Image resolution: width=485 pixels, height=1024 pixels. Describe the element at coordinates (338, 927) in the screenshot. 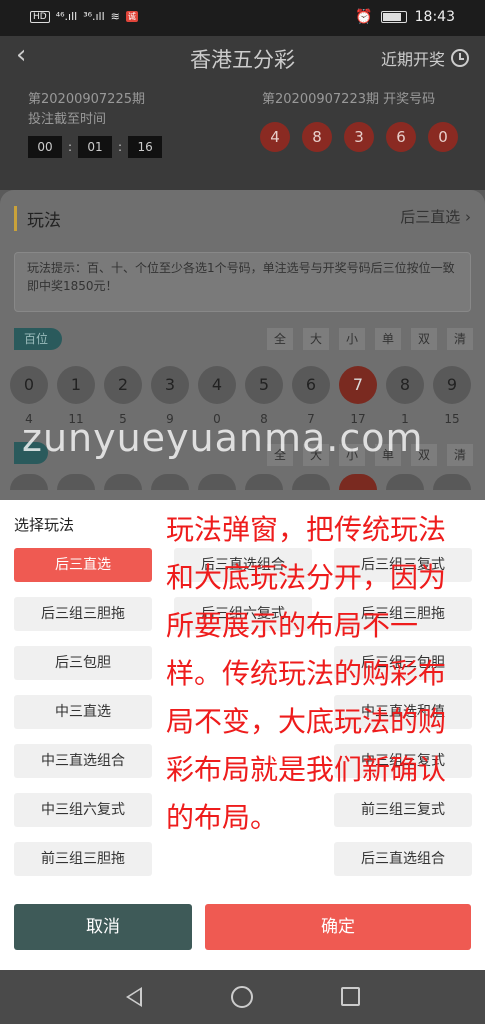

I see `confirm-button: 确定` at that location.